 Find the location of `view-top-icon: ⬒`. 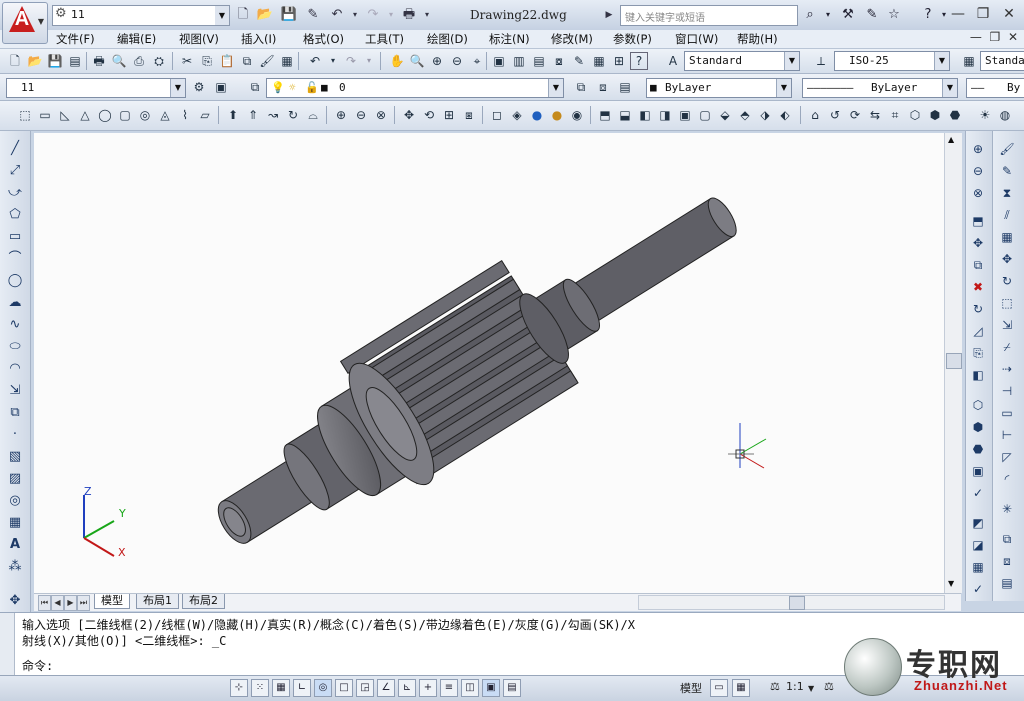

view-top-icon: ⬒ is located at coordinates (605, 115).